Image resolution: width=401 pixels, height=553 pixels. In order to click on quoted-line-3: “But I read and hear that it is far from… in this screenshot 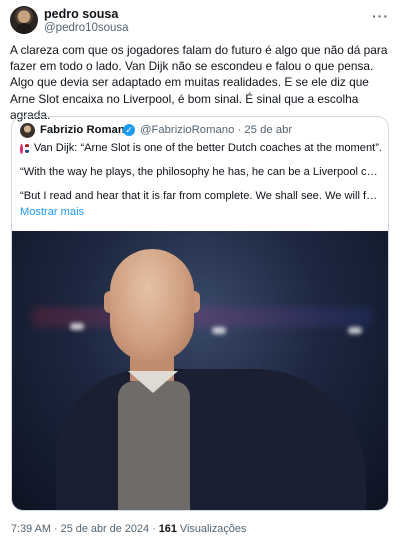, I will do `click(201, 196)`.